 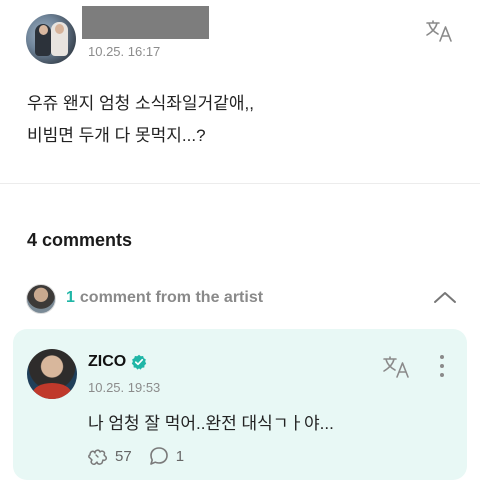 I want to click on reply-button: 1, so click(x=166, y=456).